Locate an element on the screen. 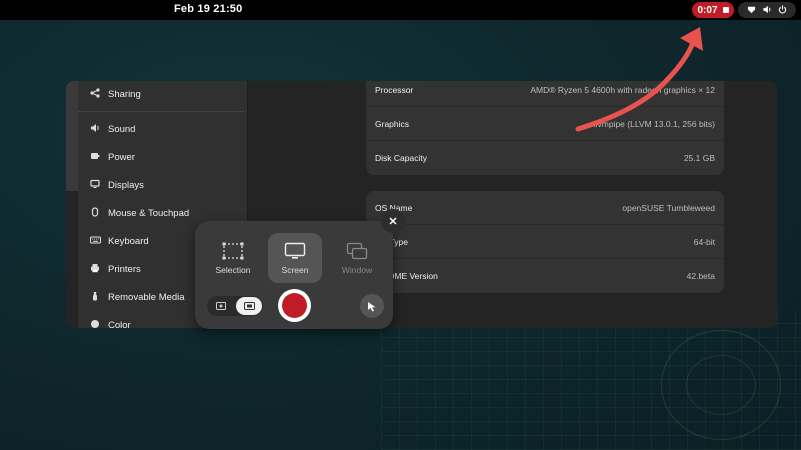 Image resolution: width=801 pixels, height=450 pixels. row-value: 42.beta is located at coordinates (700, 276).